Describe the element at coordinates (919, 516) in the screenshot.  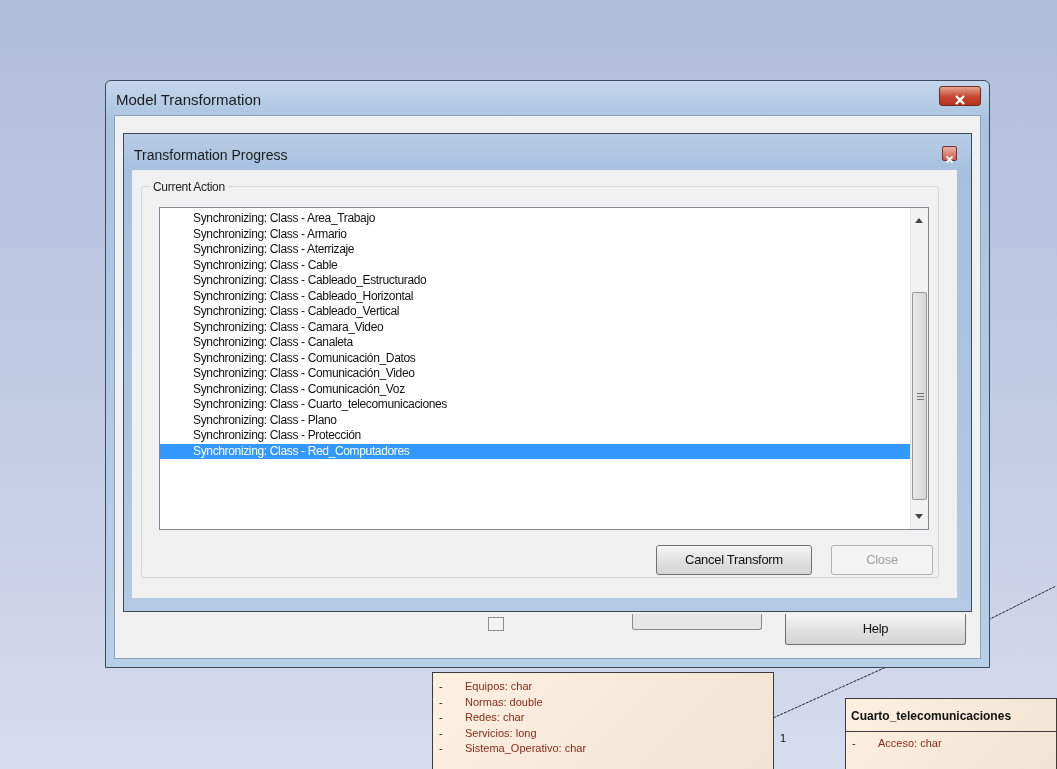
I see `scroll-down-icon` at that location.